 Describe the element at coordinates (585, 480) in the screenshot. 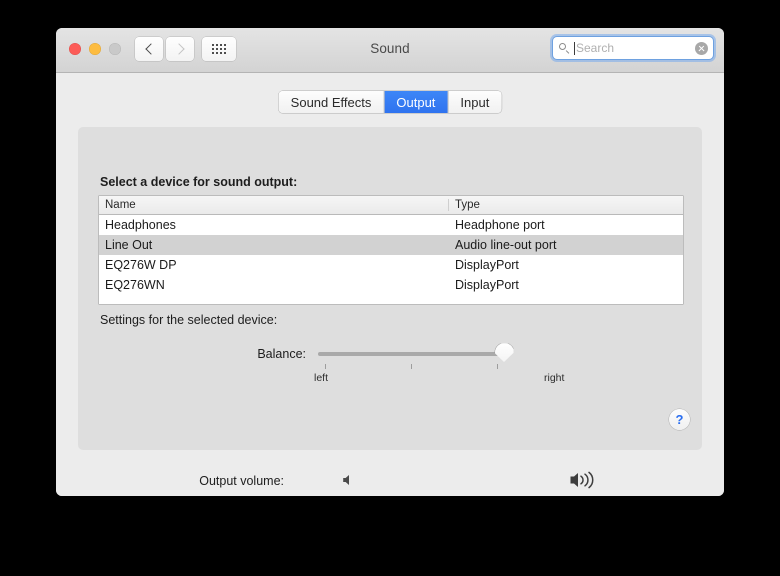

I see `speaker-waves-icon` at that location.